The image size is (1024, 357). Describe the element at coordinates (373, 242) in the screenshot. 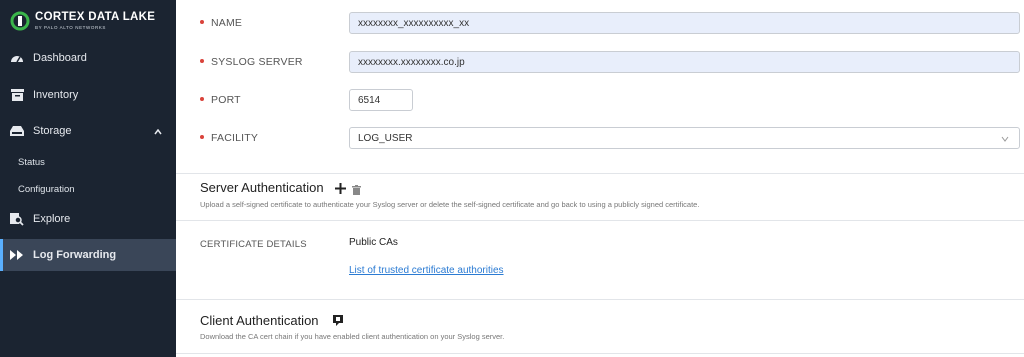

I see `certificate-details-value: Public CAs` at that location.